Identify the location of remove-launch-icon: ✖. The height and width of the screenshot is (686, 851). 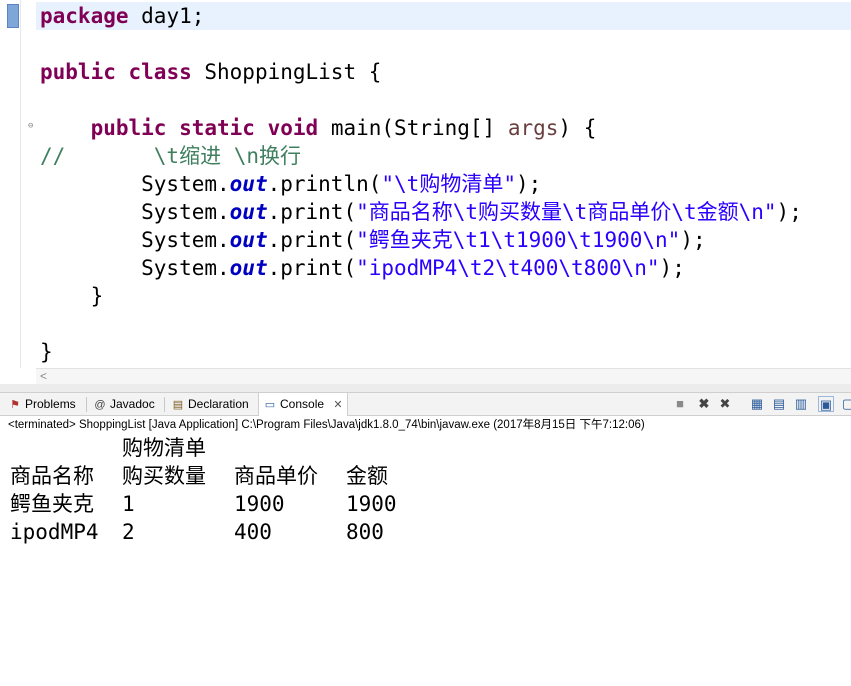
(704, 404).